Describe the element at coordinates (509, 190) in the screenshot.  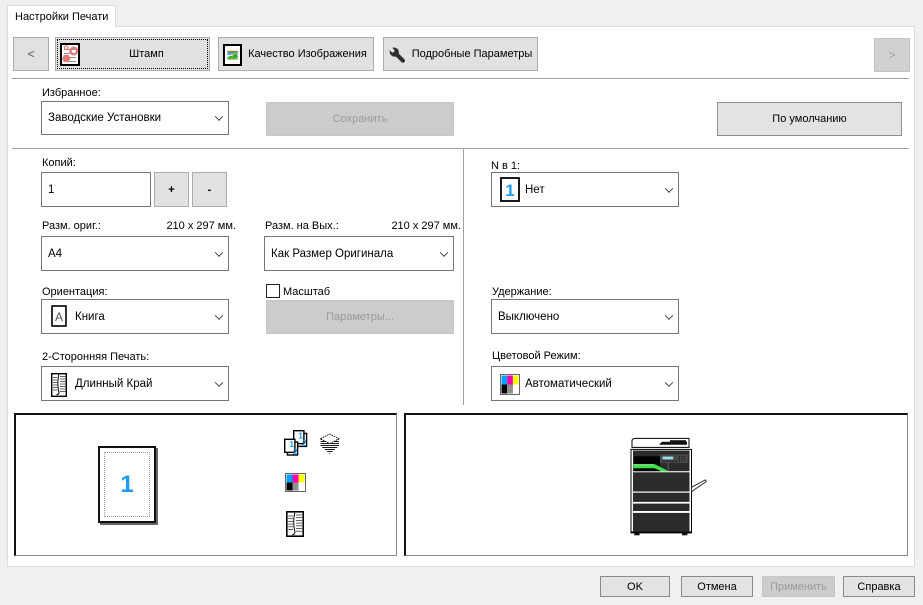
I see `svg-text: 1` at that location.